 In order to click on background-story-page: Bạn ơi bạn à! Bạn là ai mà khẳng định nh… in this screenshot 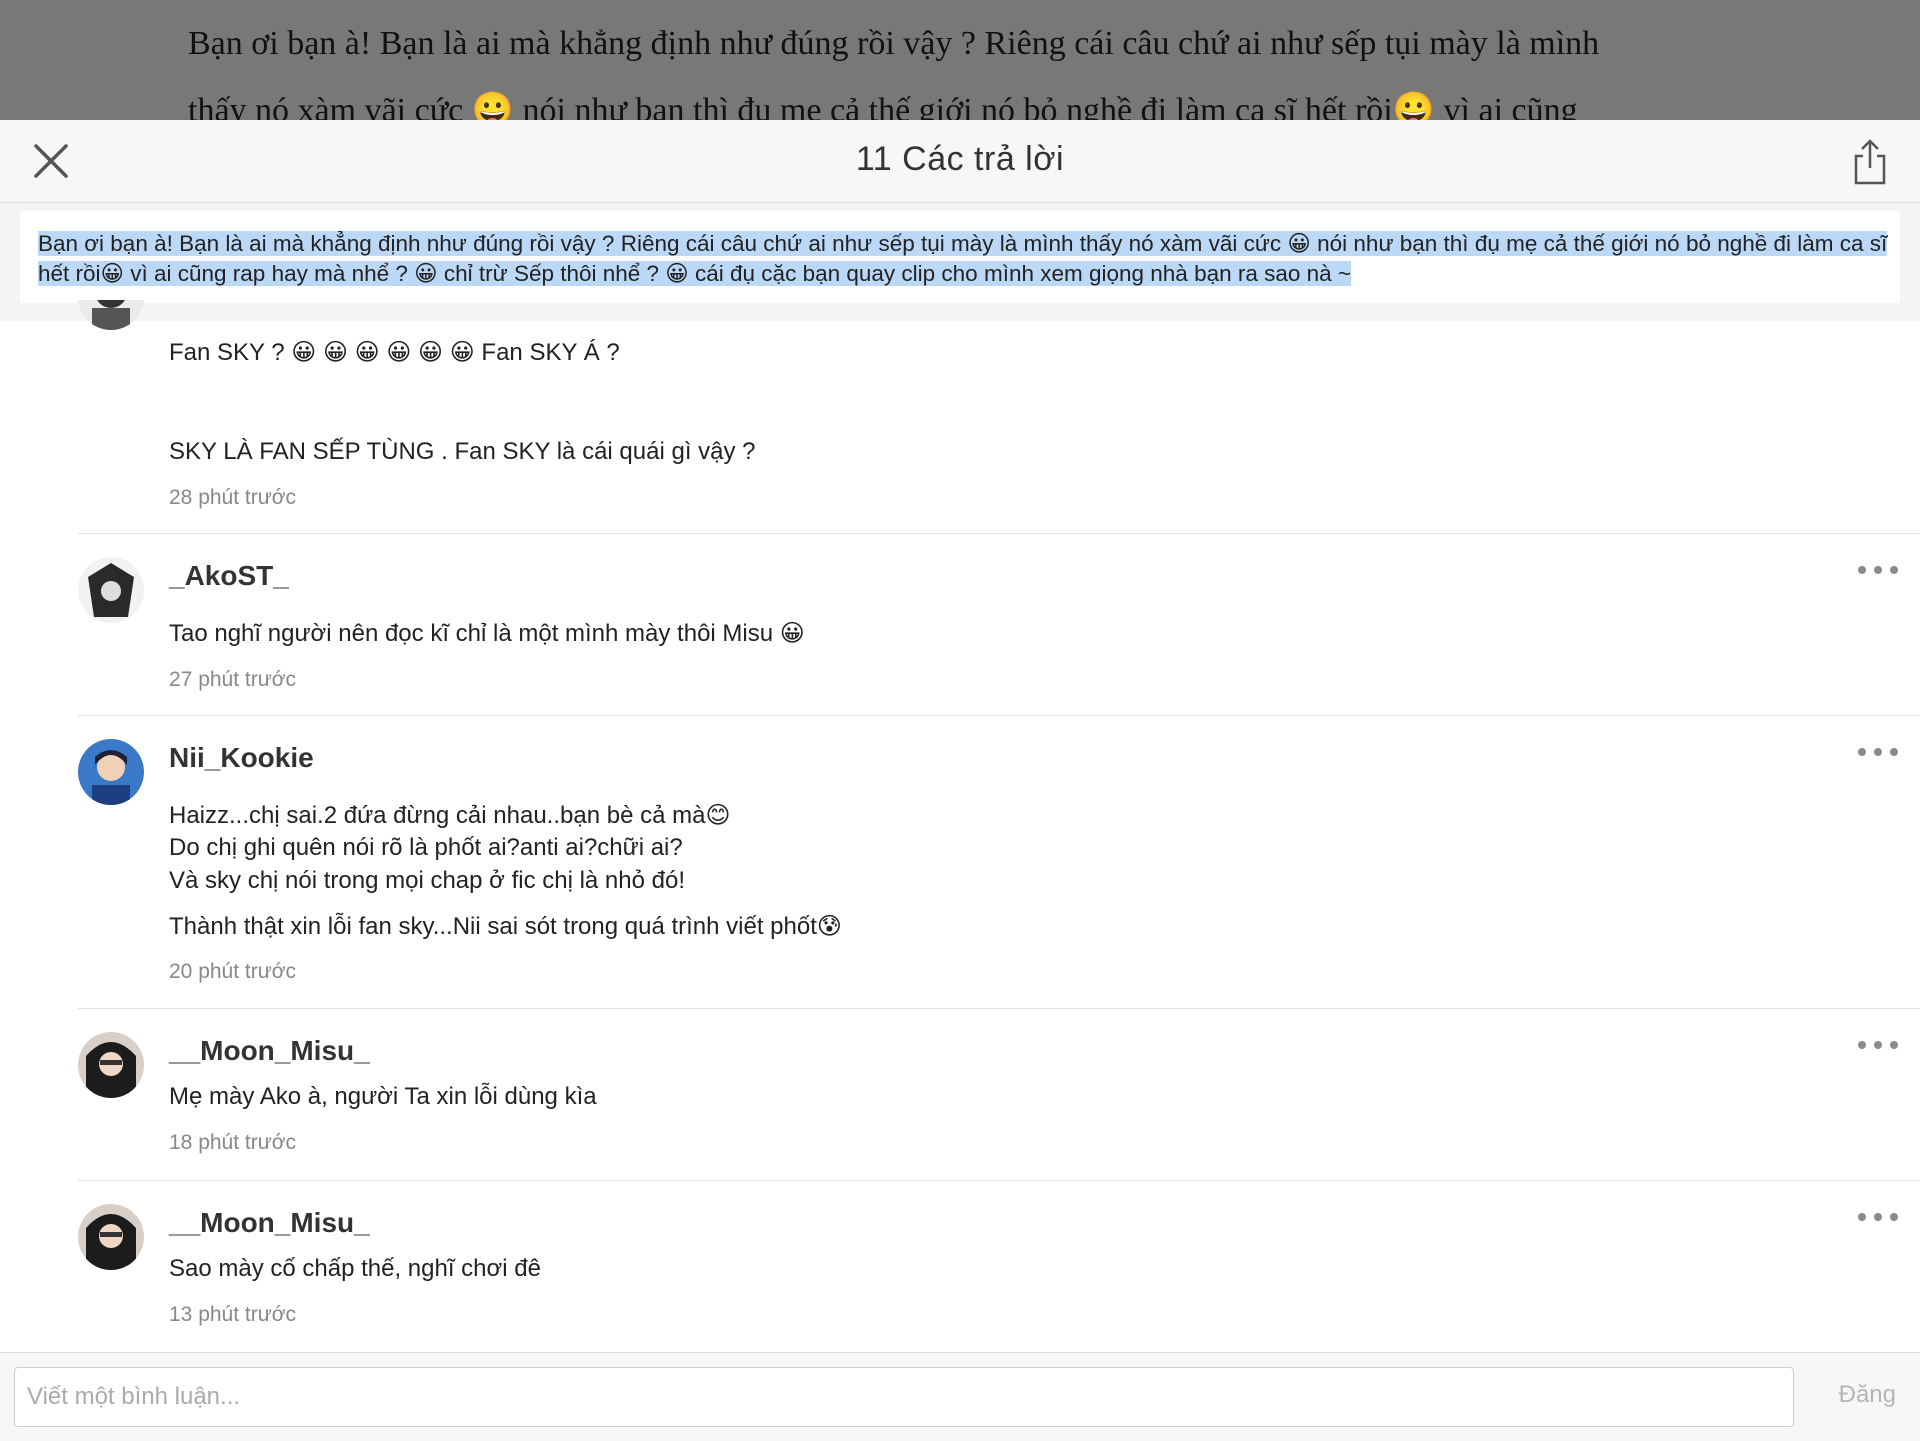, I will do `click(960, 60)`.